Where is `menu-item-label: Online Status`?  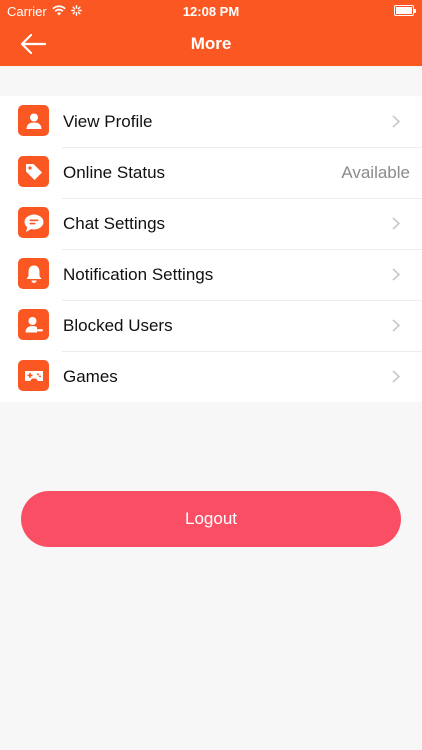
menu-item-label: Online Status is located at coordinates (114, 172).